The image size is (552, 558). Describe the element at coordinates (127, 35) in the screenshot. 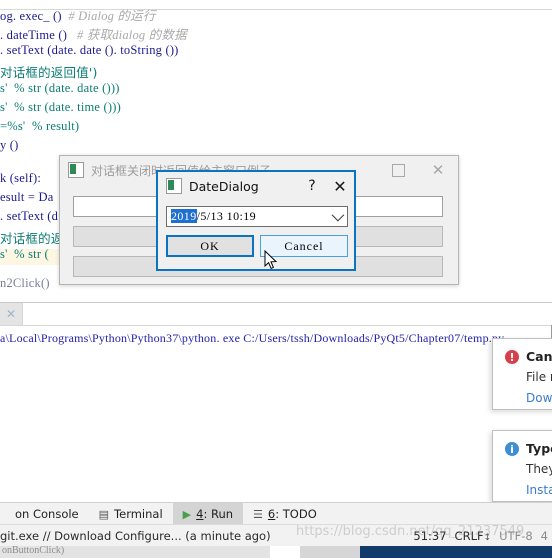

I see `code-comment: # 获取dialog 的数据` at that location.